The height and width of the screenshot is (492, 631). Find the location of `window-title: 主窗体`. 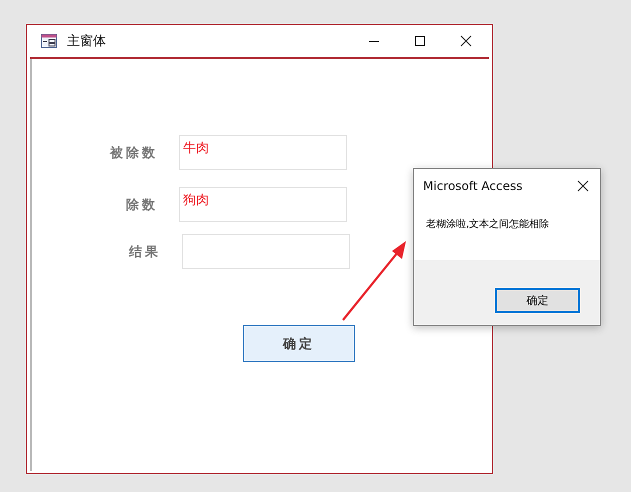

window-title: 主窗体 is located at coordinates (86, 41).